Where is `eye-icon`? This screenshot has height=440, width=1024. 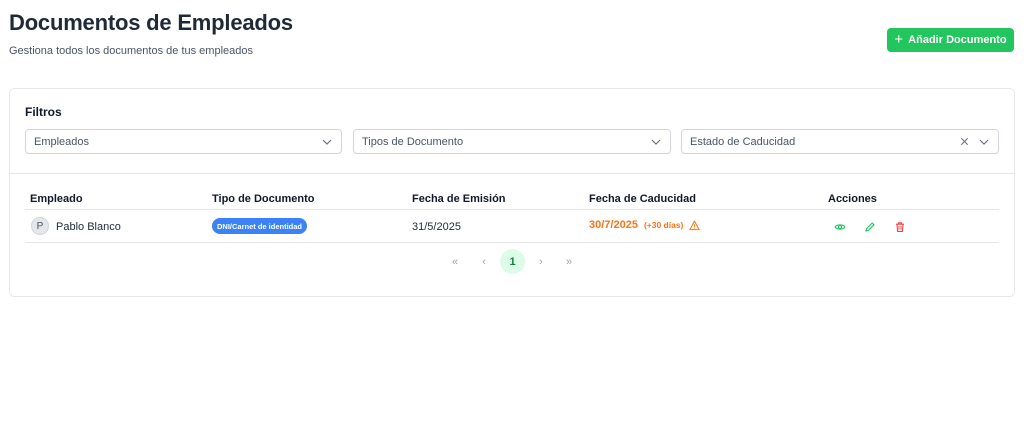 eye-icon is located at coordinates (840, 227).